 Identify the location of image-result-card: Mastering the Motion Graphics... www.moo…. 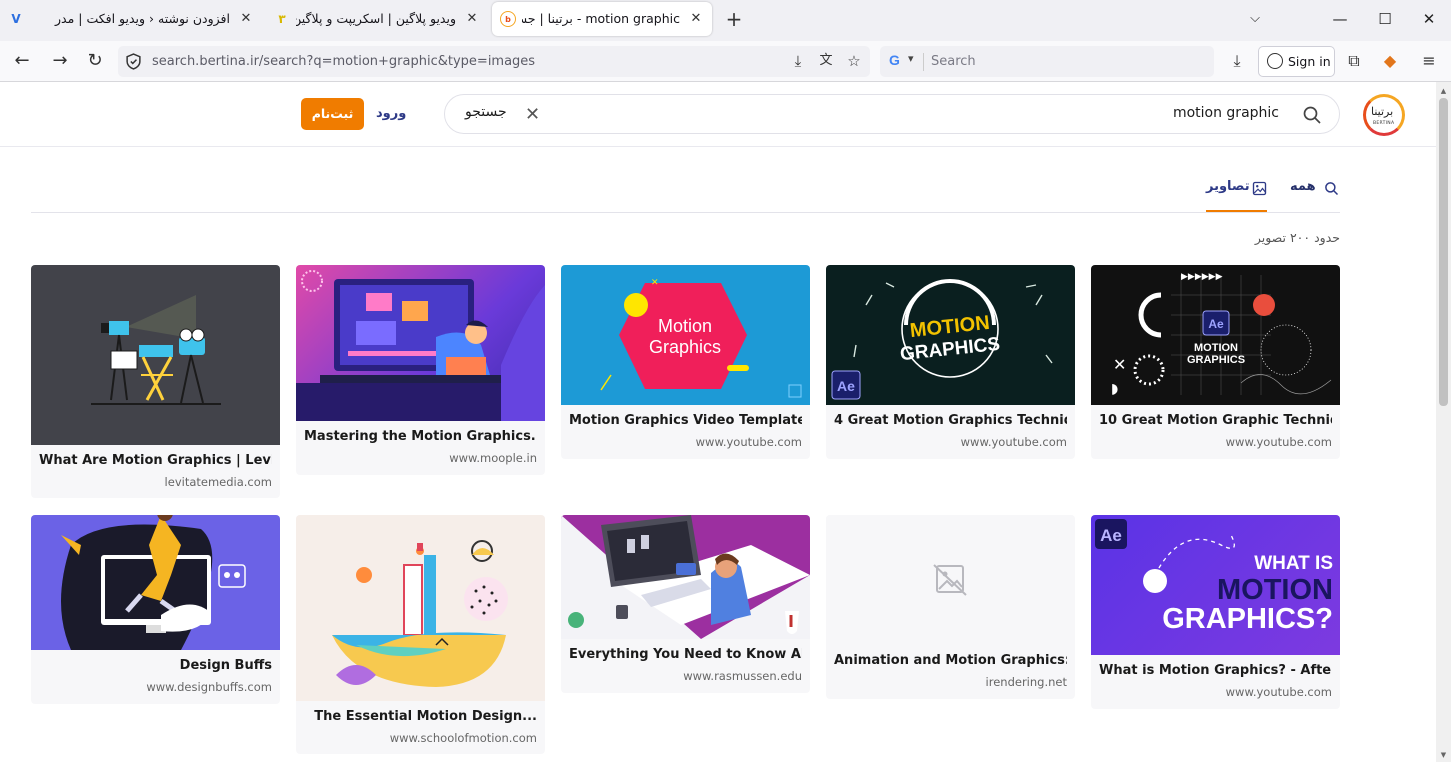
(420, 370).